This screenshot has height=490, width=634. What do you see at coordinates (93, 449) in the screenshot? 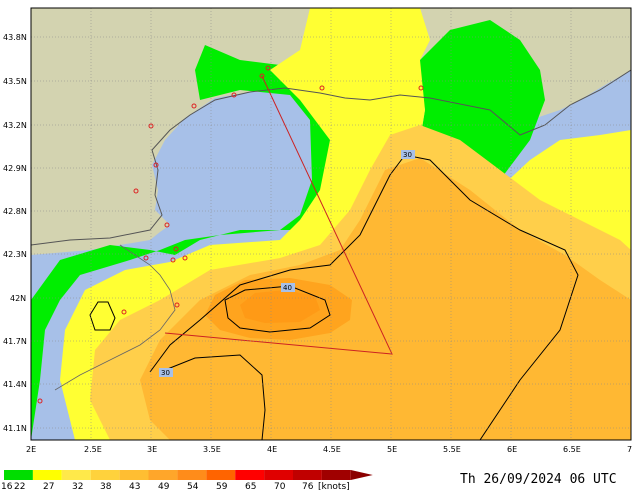
I see `lon-tick: 2.5E` at bounding box center [93, 449].